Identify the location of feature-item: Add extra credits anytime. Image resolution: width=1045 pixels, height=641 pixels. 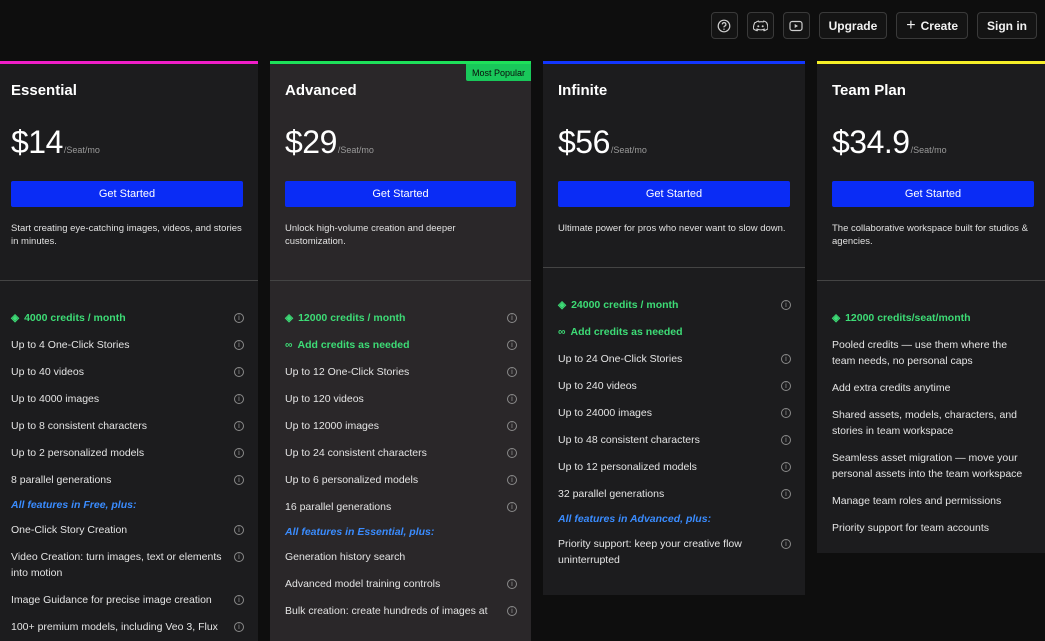
(933, 388).